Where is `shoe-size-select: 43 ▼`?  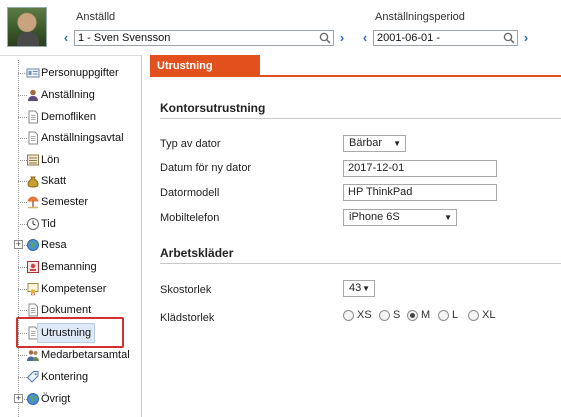 shoe-size-select: 43 ▼ is located at coordinates (359, 288).